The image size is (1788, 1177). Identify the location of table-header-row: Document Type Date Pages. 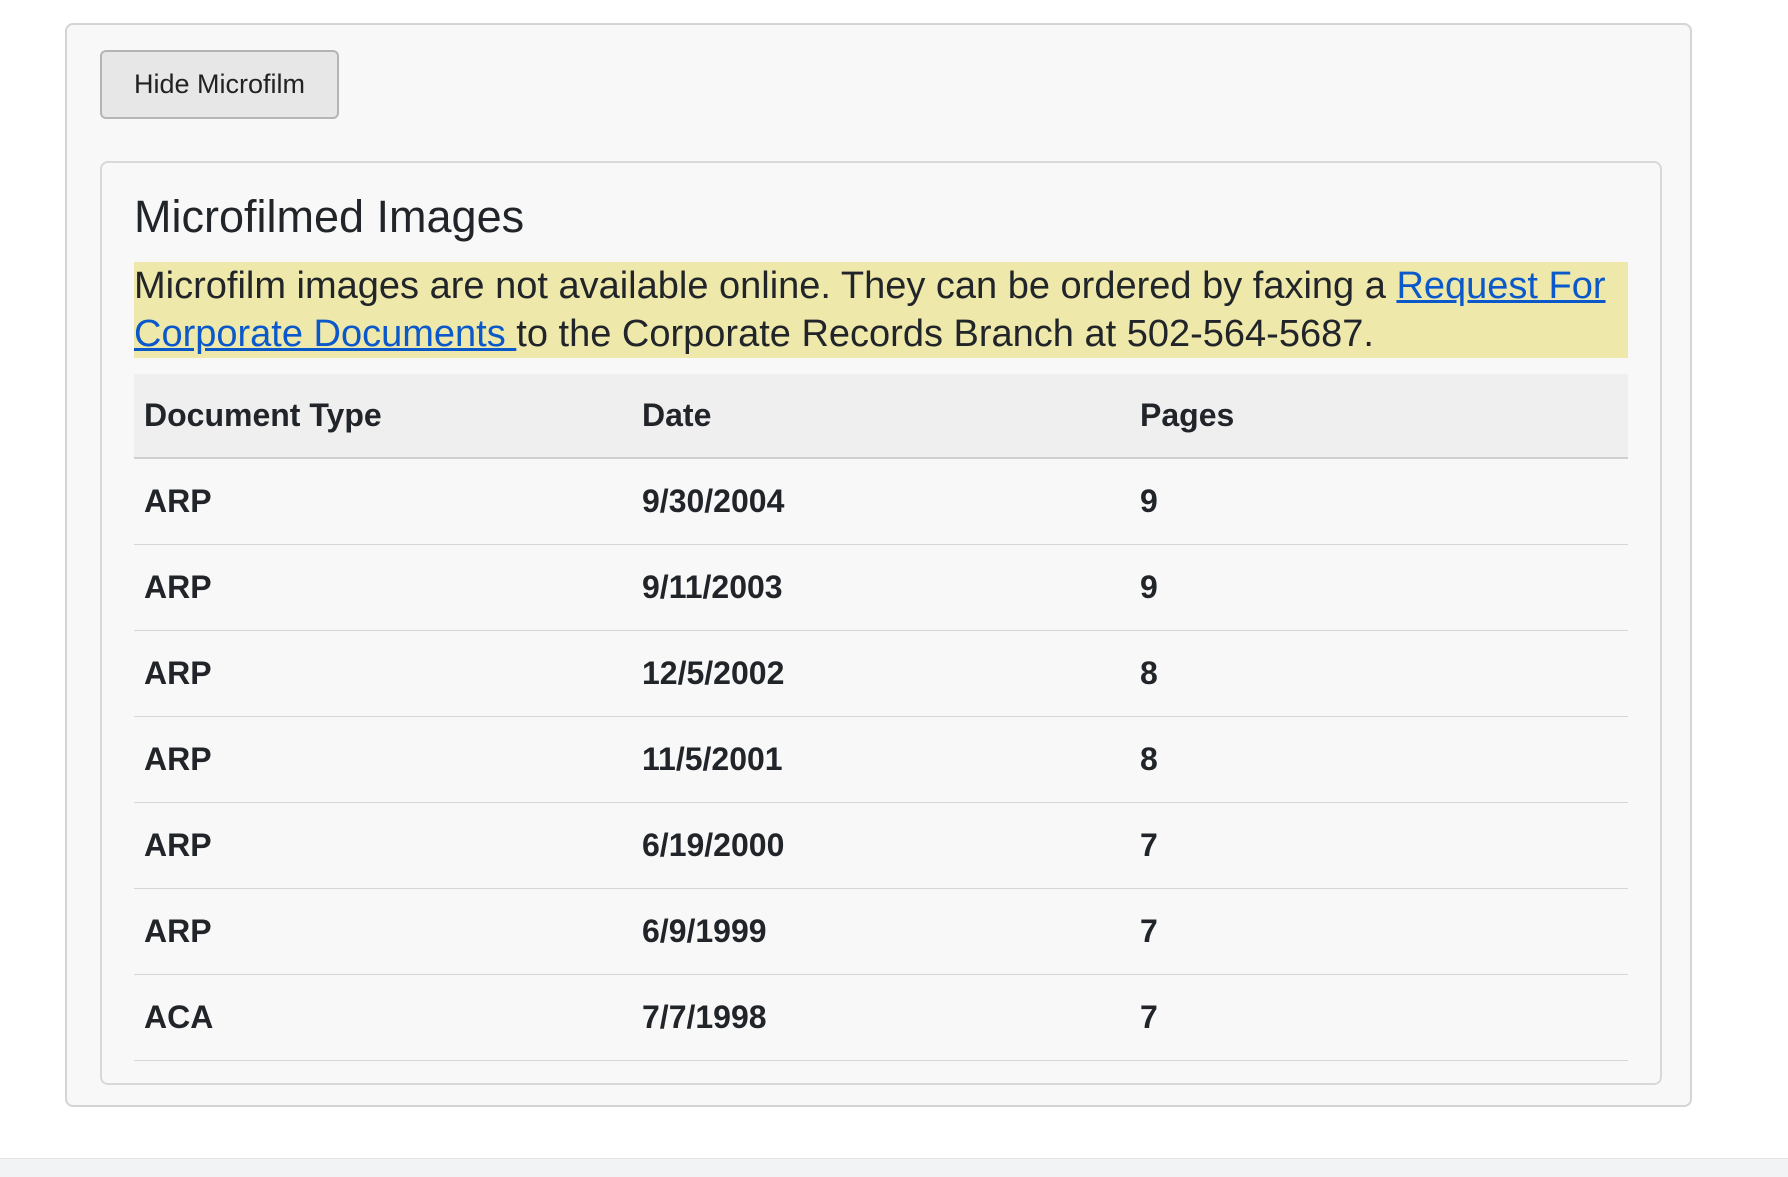
(881, 416).